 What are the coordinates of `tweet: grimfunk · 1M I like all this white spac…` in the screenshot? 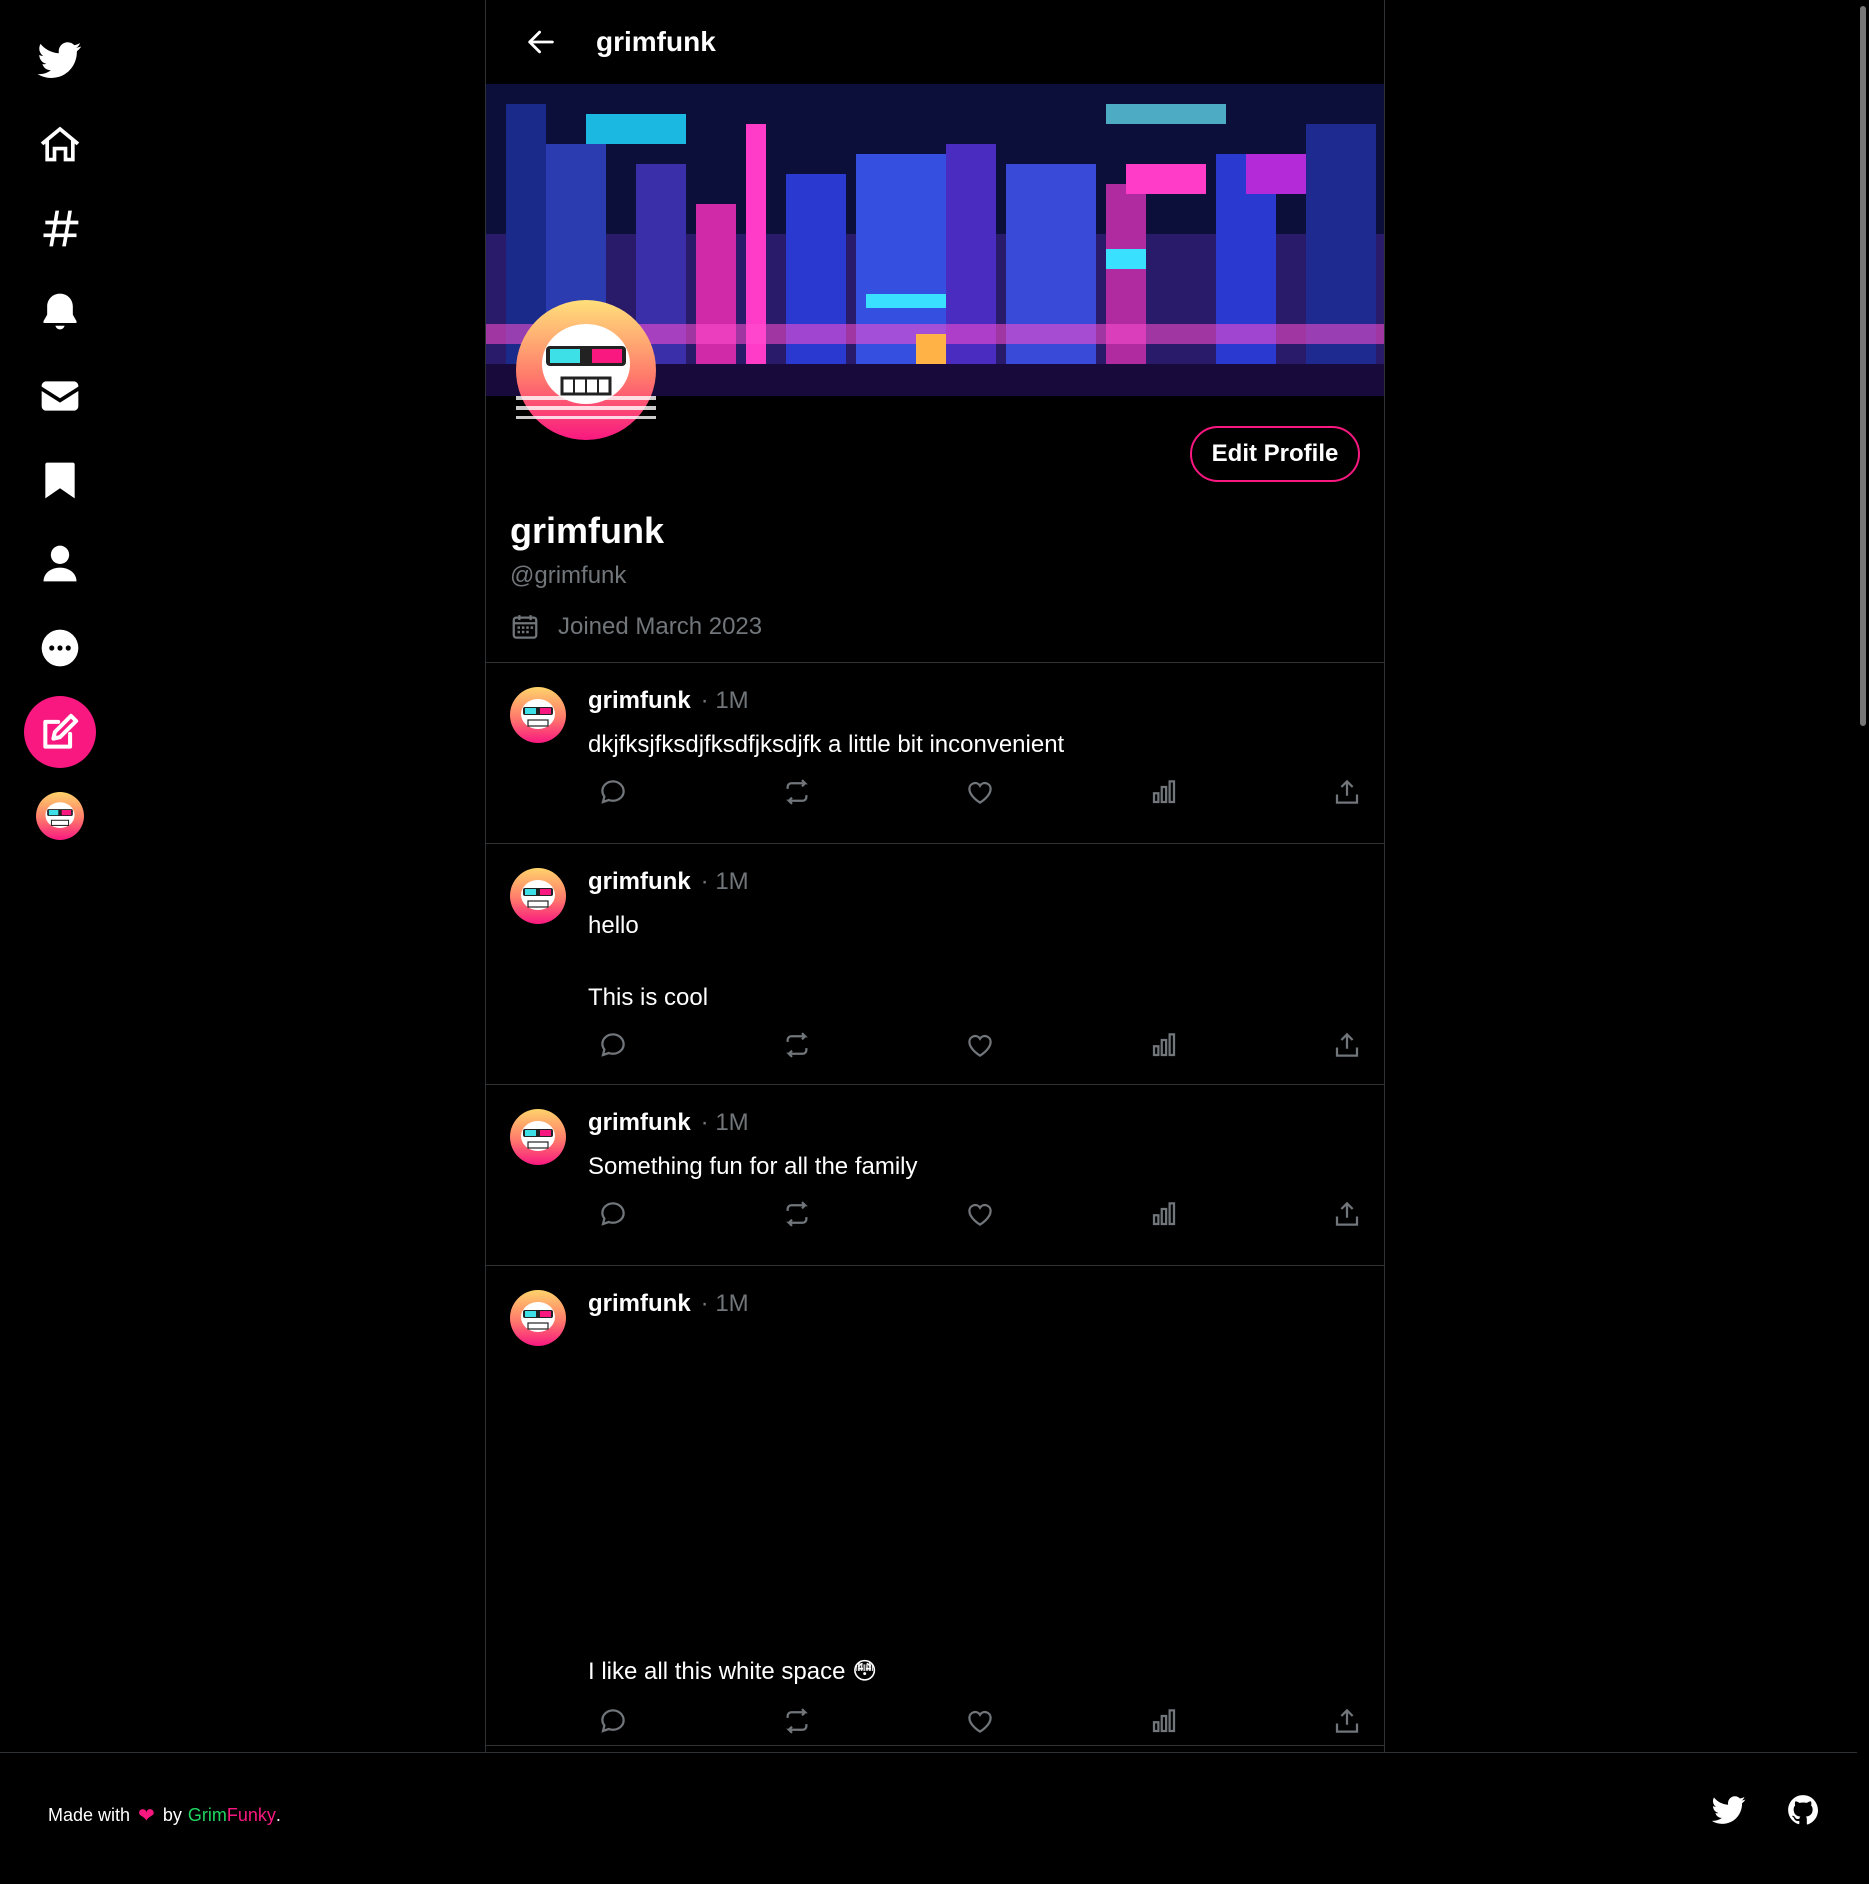 It's located at (935, 1506).